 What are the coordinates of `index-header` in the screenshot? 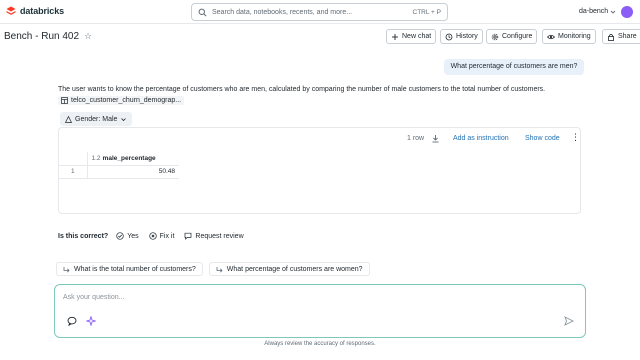 It's located at (73, 159).